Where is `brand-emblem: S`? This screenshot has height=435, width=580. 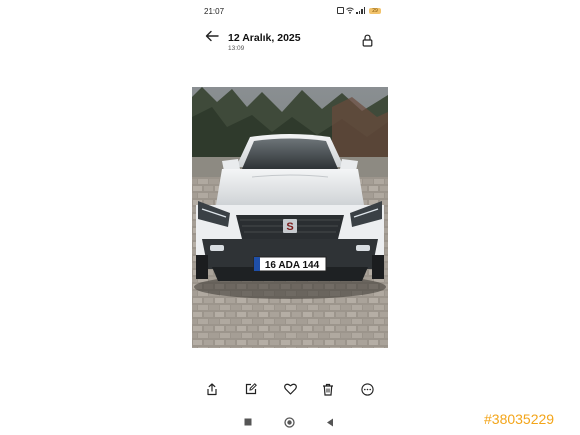
brand-emblem: S is located at coordinates (289, 227).